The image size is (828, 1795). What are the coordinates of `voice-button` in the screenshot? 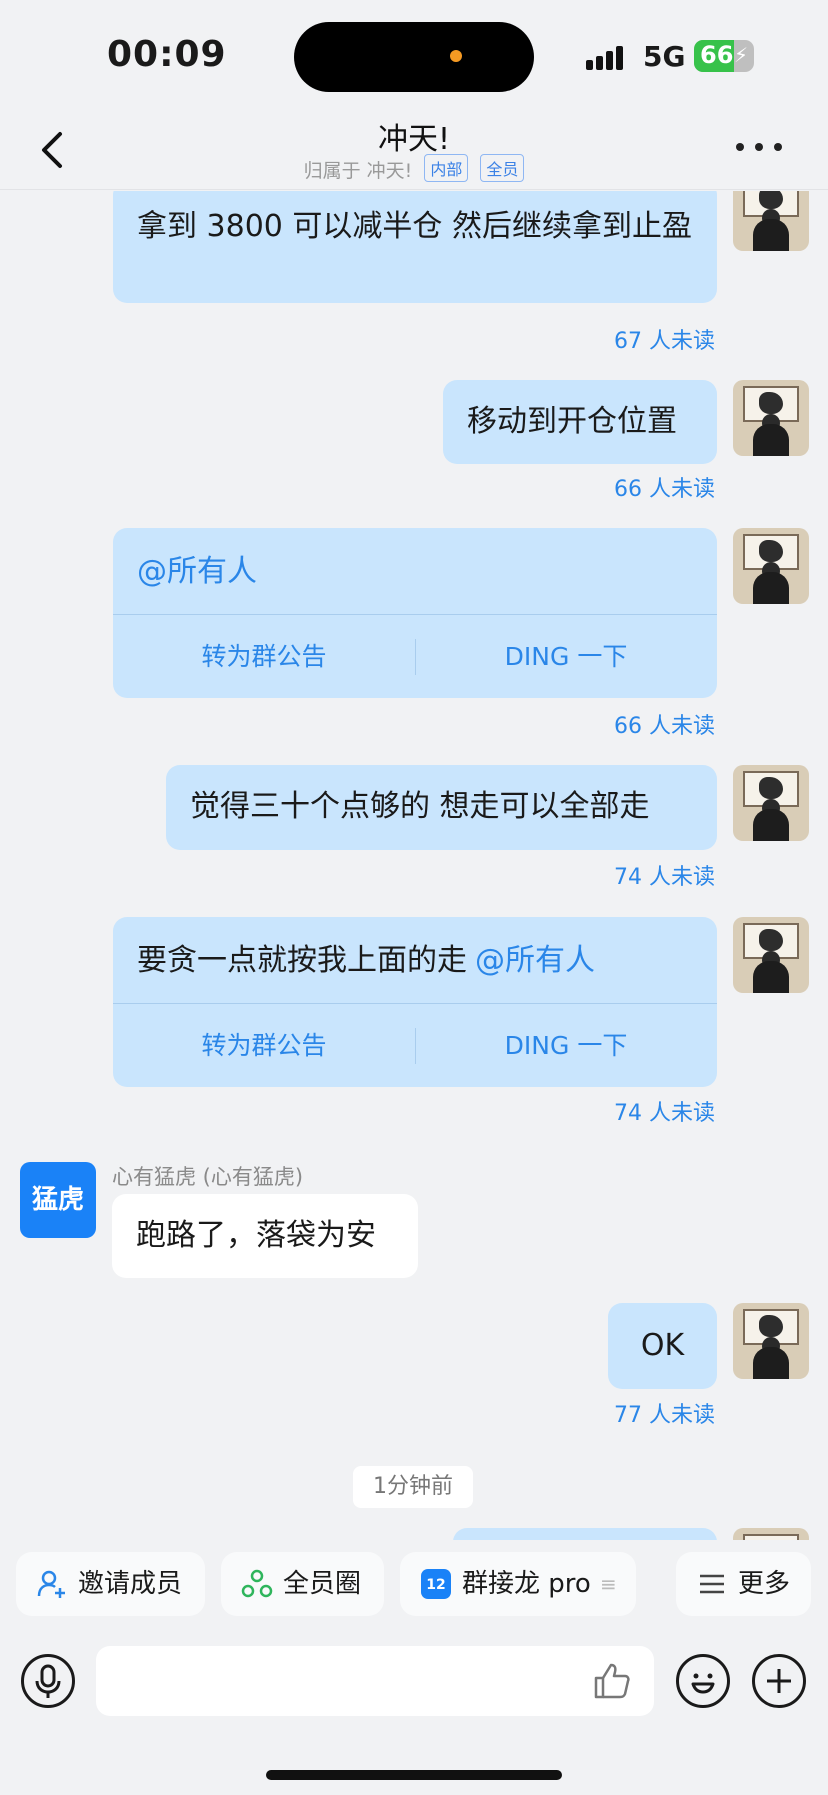 It's located at (48, 1681).